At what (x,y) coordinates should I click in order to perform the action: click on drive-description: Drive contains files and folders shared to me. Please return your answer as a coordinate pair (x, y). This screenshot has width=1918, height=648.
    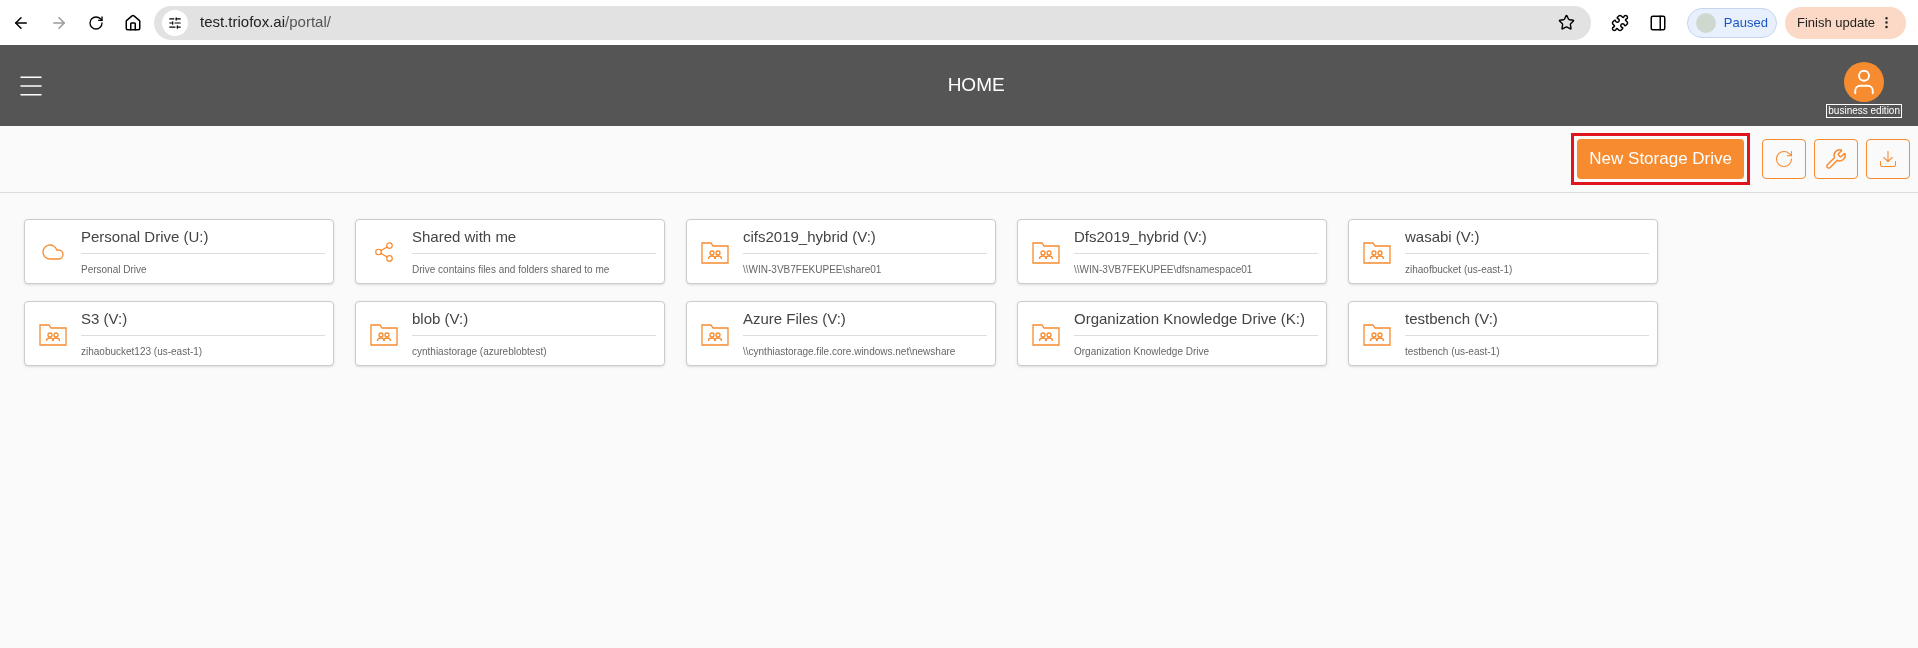
    Looking at the image, I should click on (511, 269).